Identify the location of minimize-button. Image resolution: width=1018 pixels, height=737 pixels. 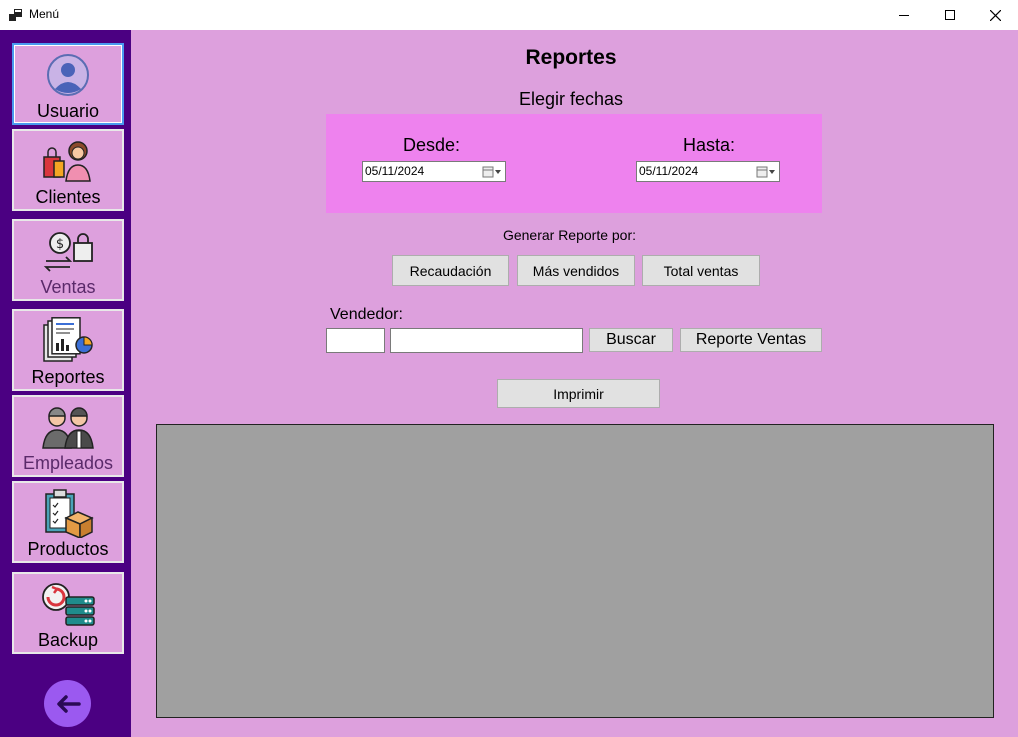
(904, 15).